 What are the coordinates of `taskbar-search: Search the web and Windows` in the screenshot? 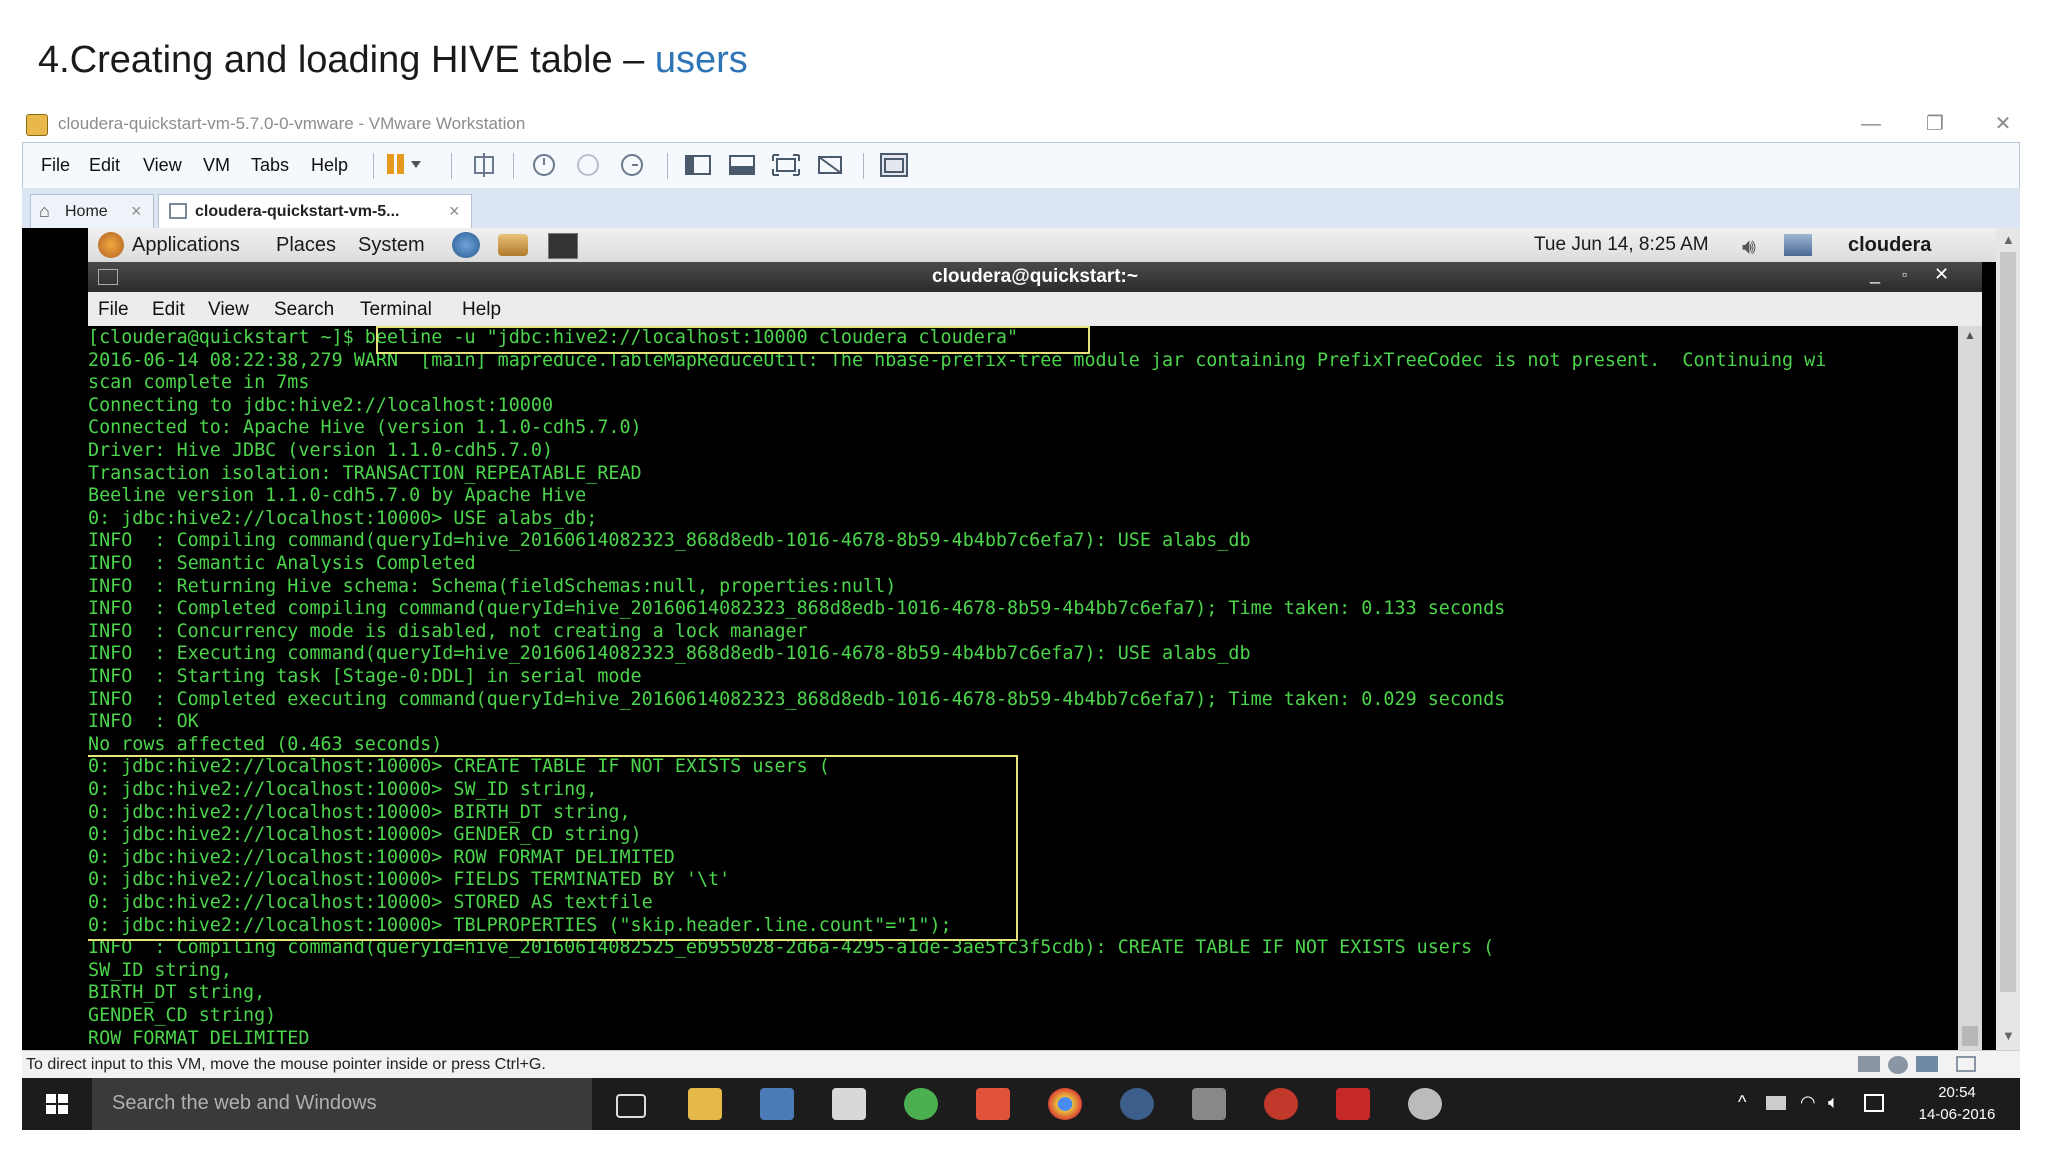 It's located at (342, 1104).